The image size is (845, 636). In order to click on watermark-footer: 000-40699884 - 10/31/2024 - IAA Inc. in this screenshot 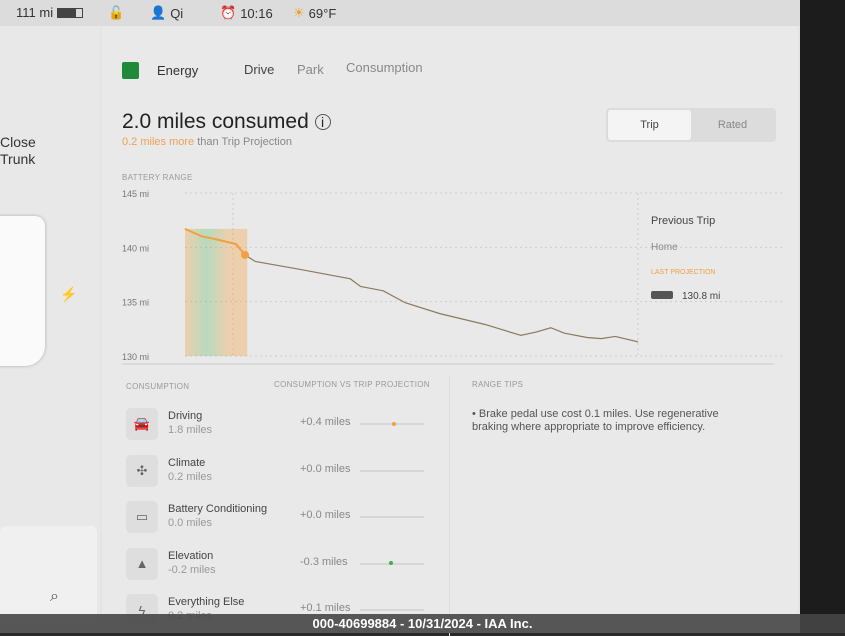, I will do `click(422, 623)`.